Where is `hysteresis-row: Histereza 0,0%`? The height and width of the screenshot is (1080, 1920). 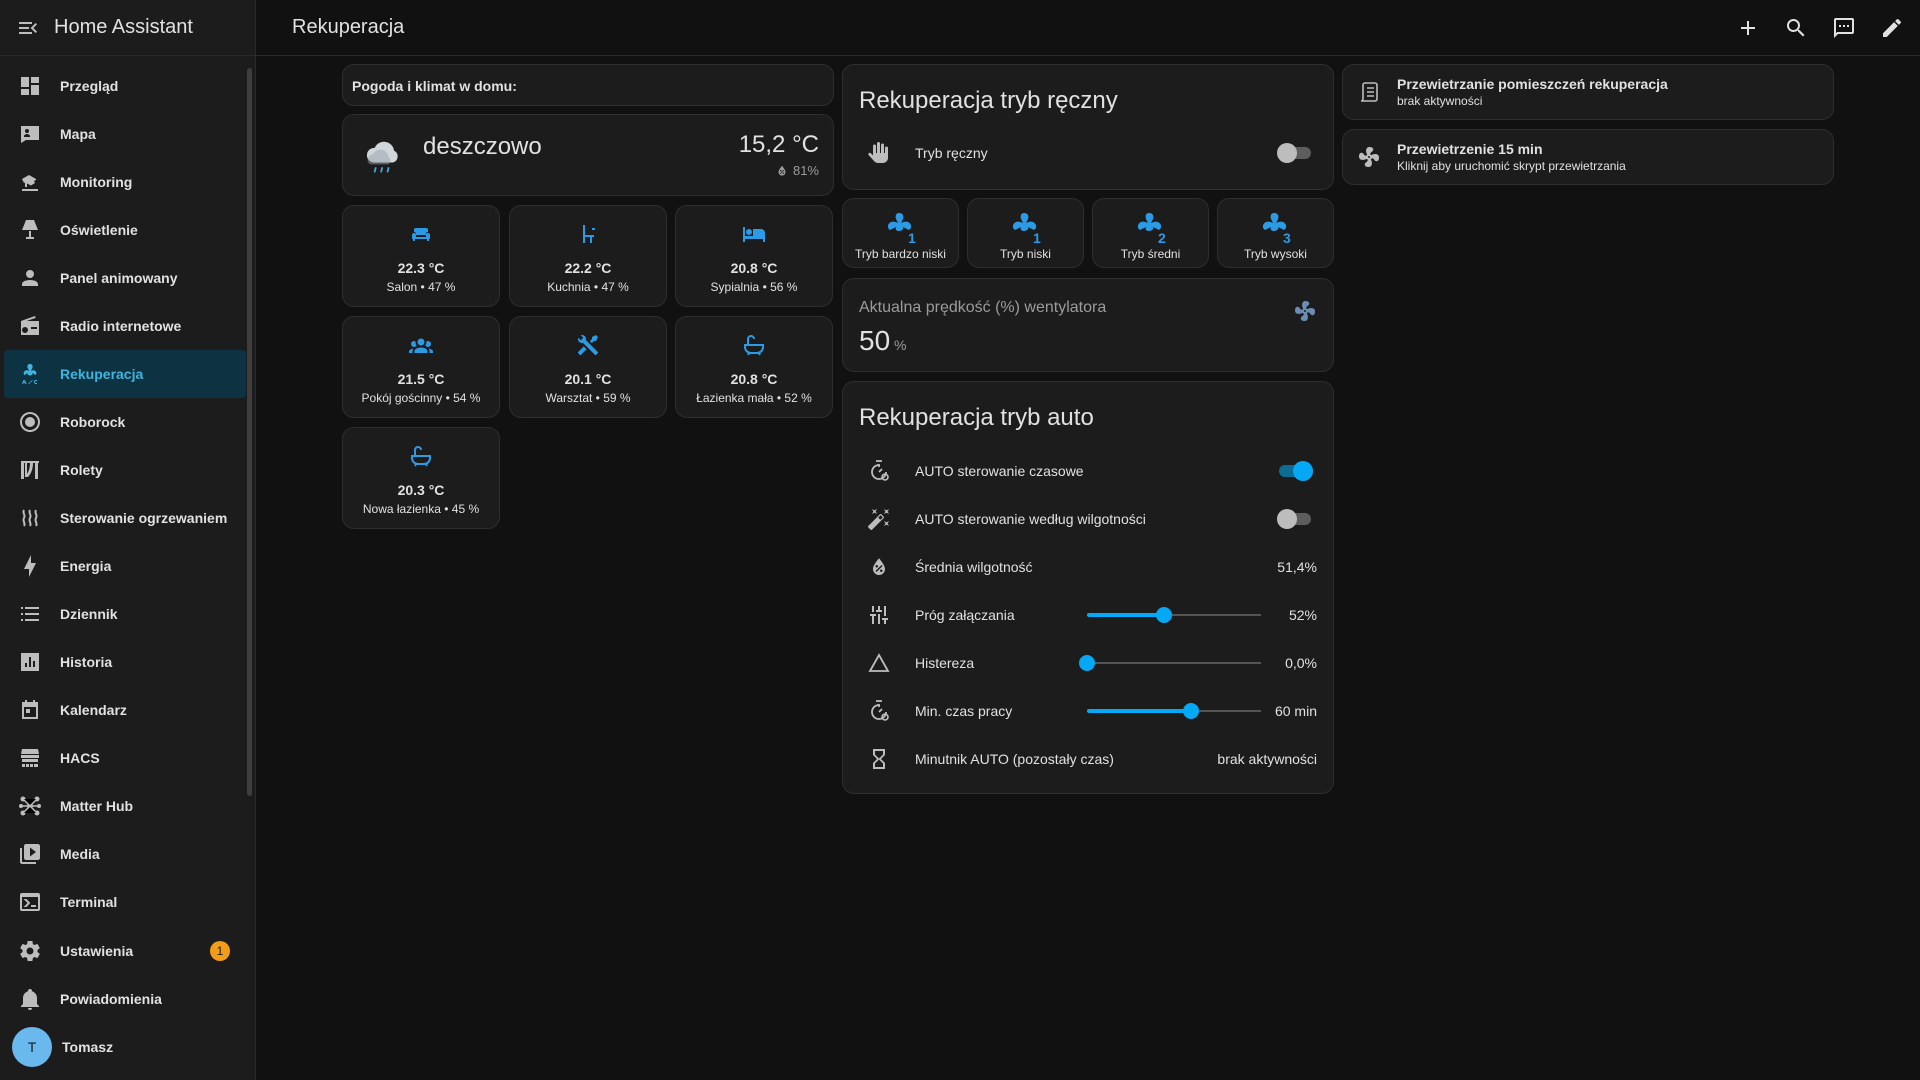
hysteresis-row: Histereza 0,0% is located at coordinates (1088, 663).